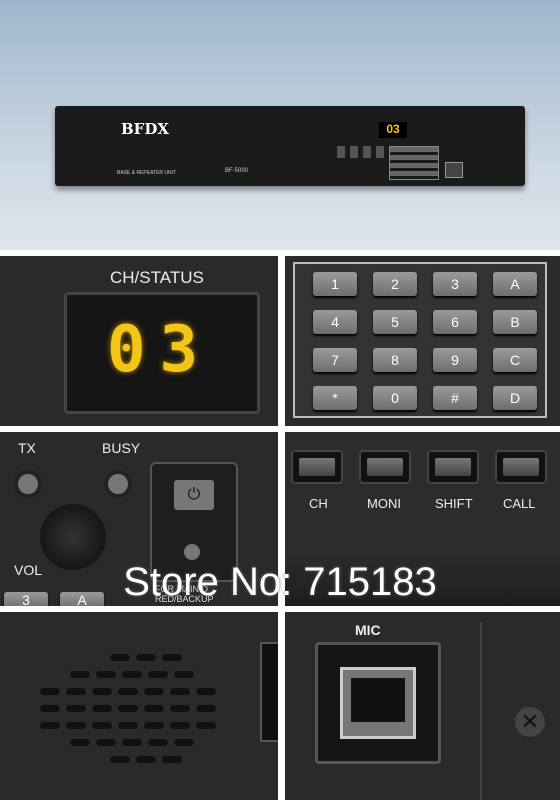 The width and height of the screenshot is (560, 800). I want to click on keypad-key: 3, so click(455, 284).